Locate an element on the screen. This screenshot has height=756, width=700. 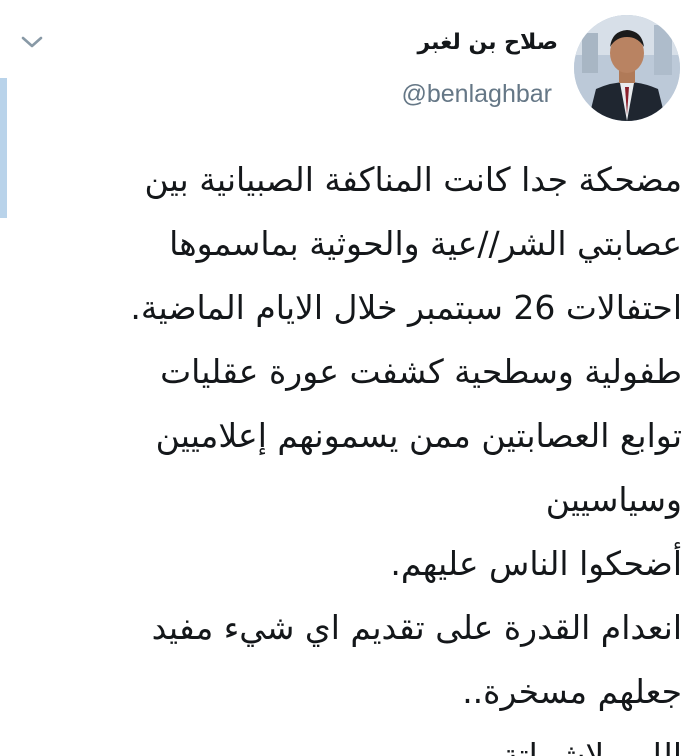
avatar is located at coordinates (627, 68).